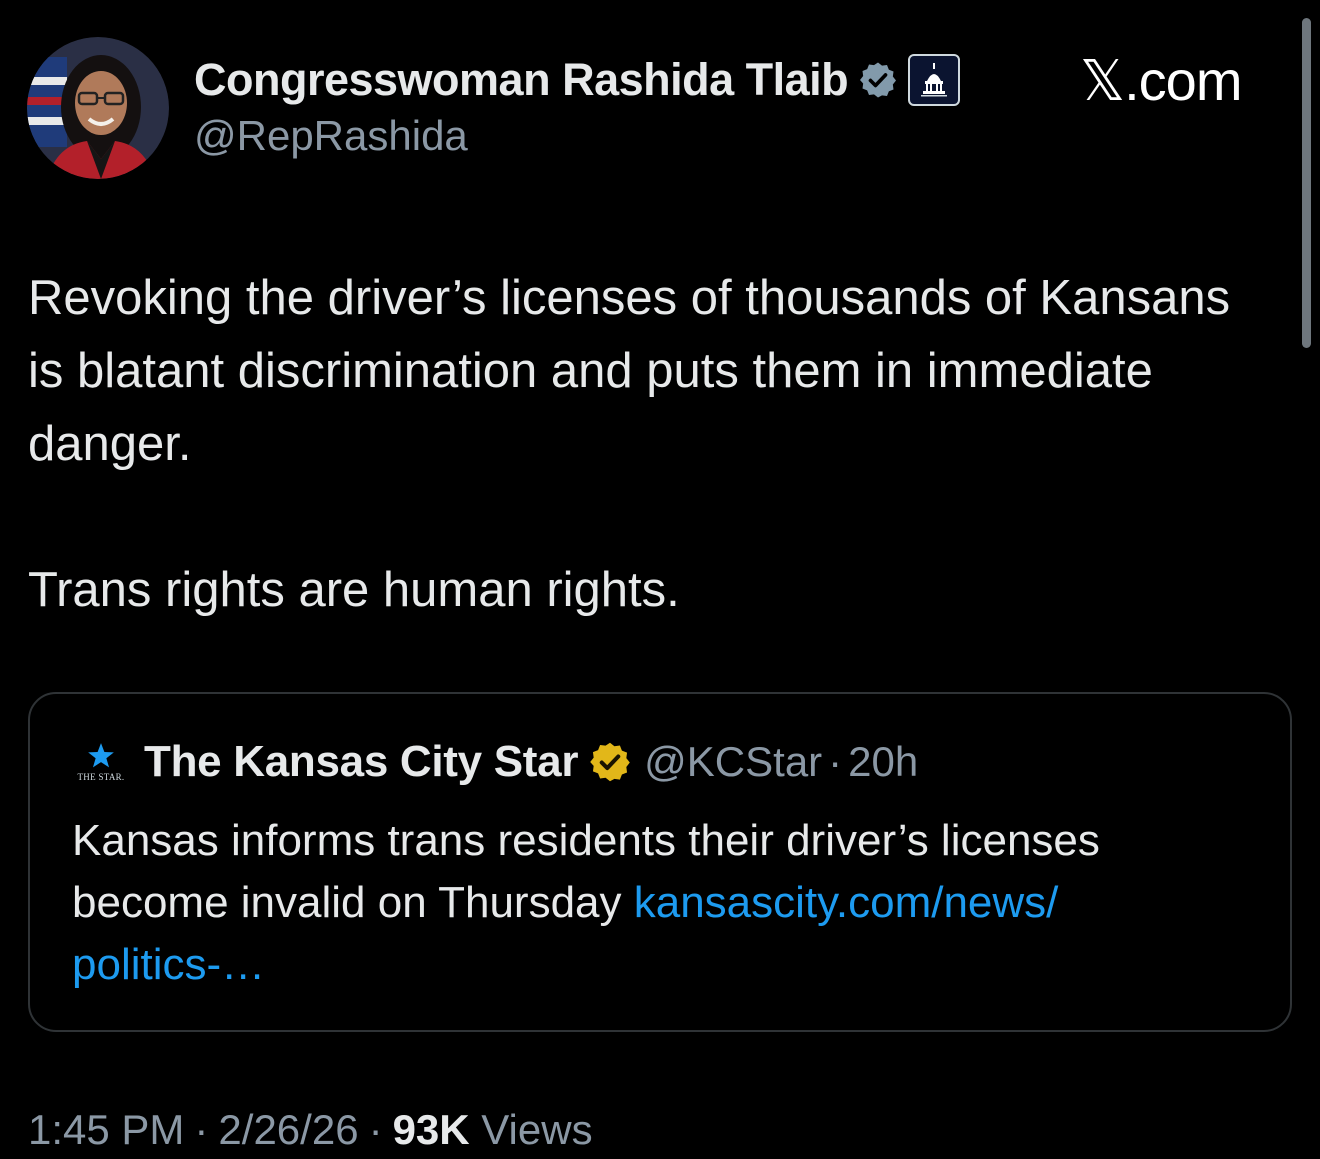  I want to click on scrollbar-thumb, so click(1306, 183).